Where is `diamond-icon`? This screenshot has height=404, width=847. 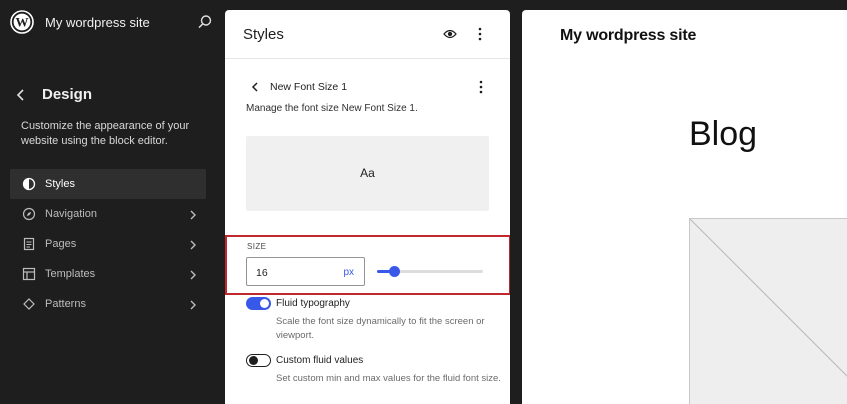 diamond-icon is located at coordinates (29, 304).